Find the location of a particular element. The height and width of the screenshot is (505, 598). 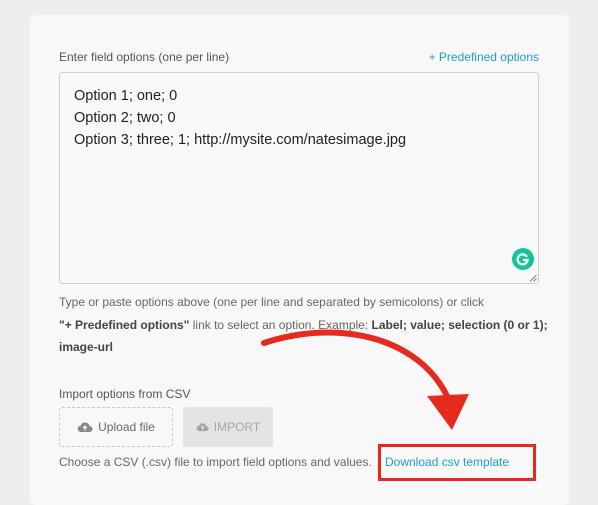

upload-button-label: Upload file is located at coordinates (126, 427).